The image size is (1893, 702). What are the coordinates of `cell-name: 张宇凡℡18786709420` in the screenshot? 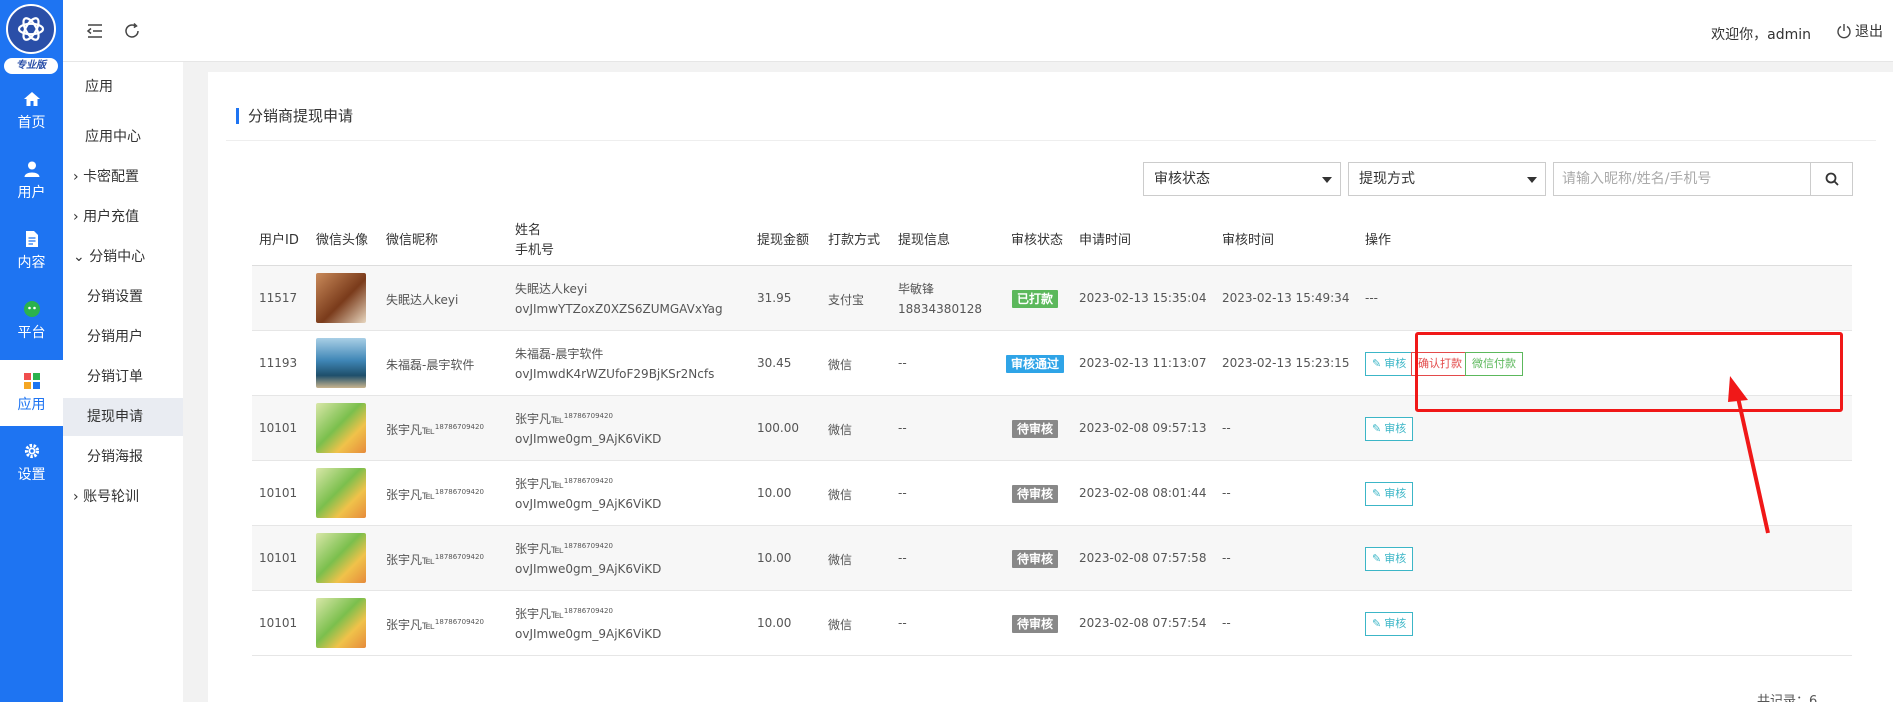 It's located at (564, 548).